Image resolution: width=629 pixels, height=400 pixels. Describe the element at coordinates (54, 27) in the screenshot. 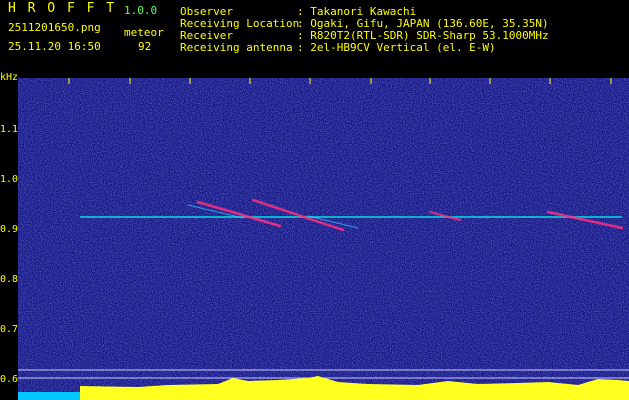

I see `filename-label: 2511201650.png` at that location.